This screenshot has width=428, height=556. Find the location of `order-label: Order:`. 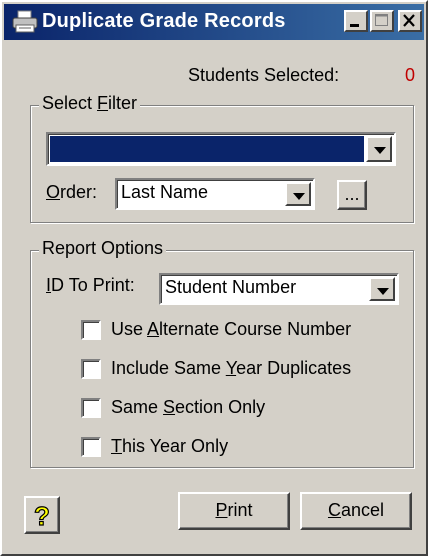

order-label: Order: is located at coordinates (72, 192).